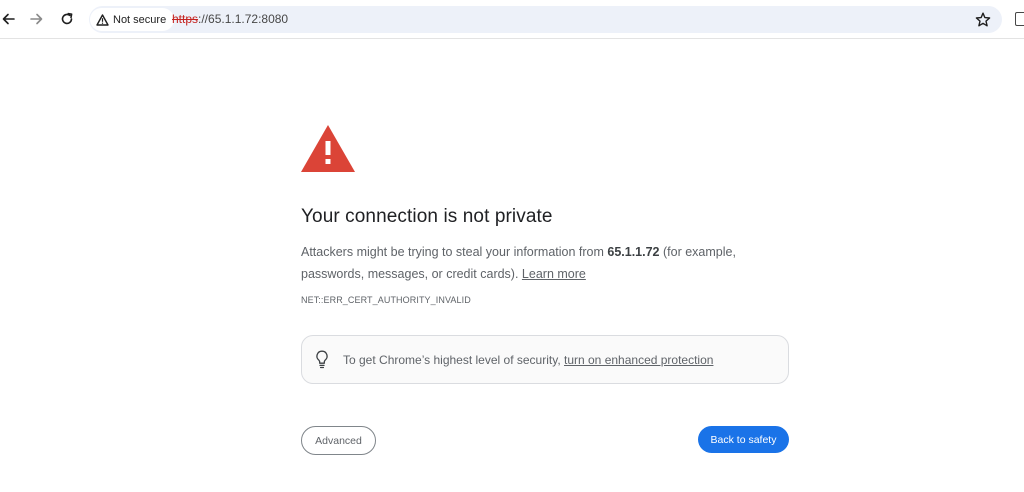 Image resolution: width=1024 pixels, height=492 pixels. I want to click on url-host: ://65.1.1.72:8080, so click(243, 19).